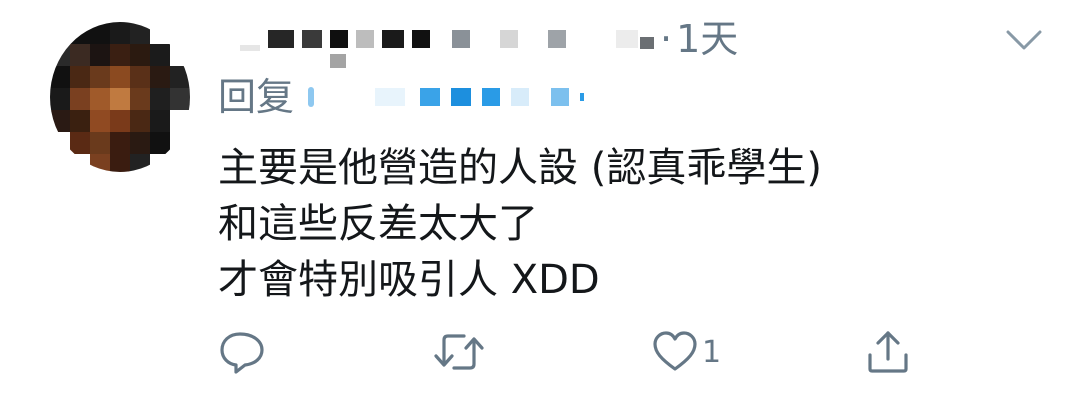 The height and width of the screenshot is (403, 1080). I want to click on timestamp: · 1天, so click(699, 39).